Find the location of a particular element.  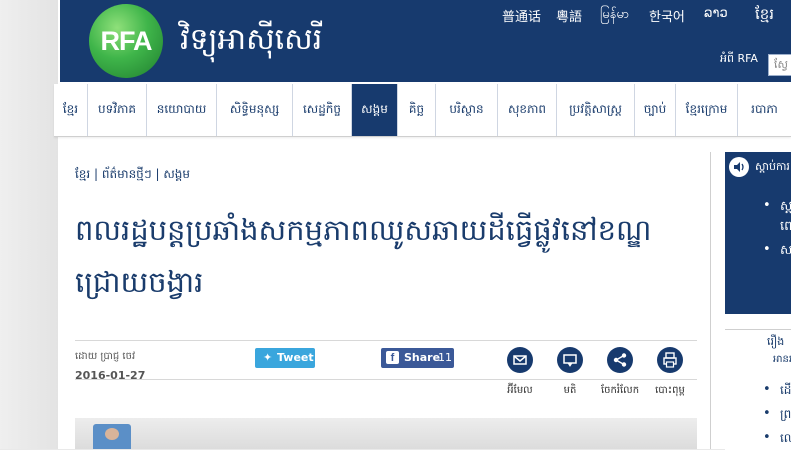

print-label: បោះពុម្ព is located at coordinates (670, 390).